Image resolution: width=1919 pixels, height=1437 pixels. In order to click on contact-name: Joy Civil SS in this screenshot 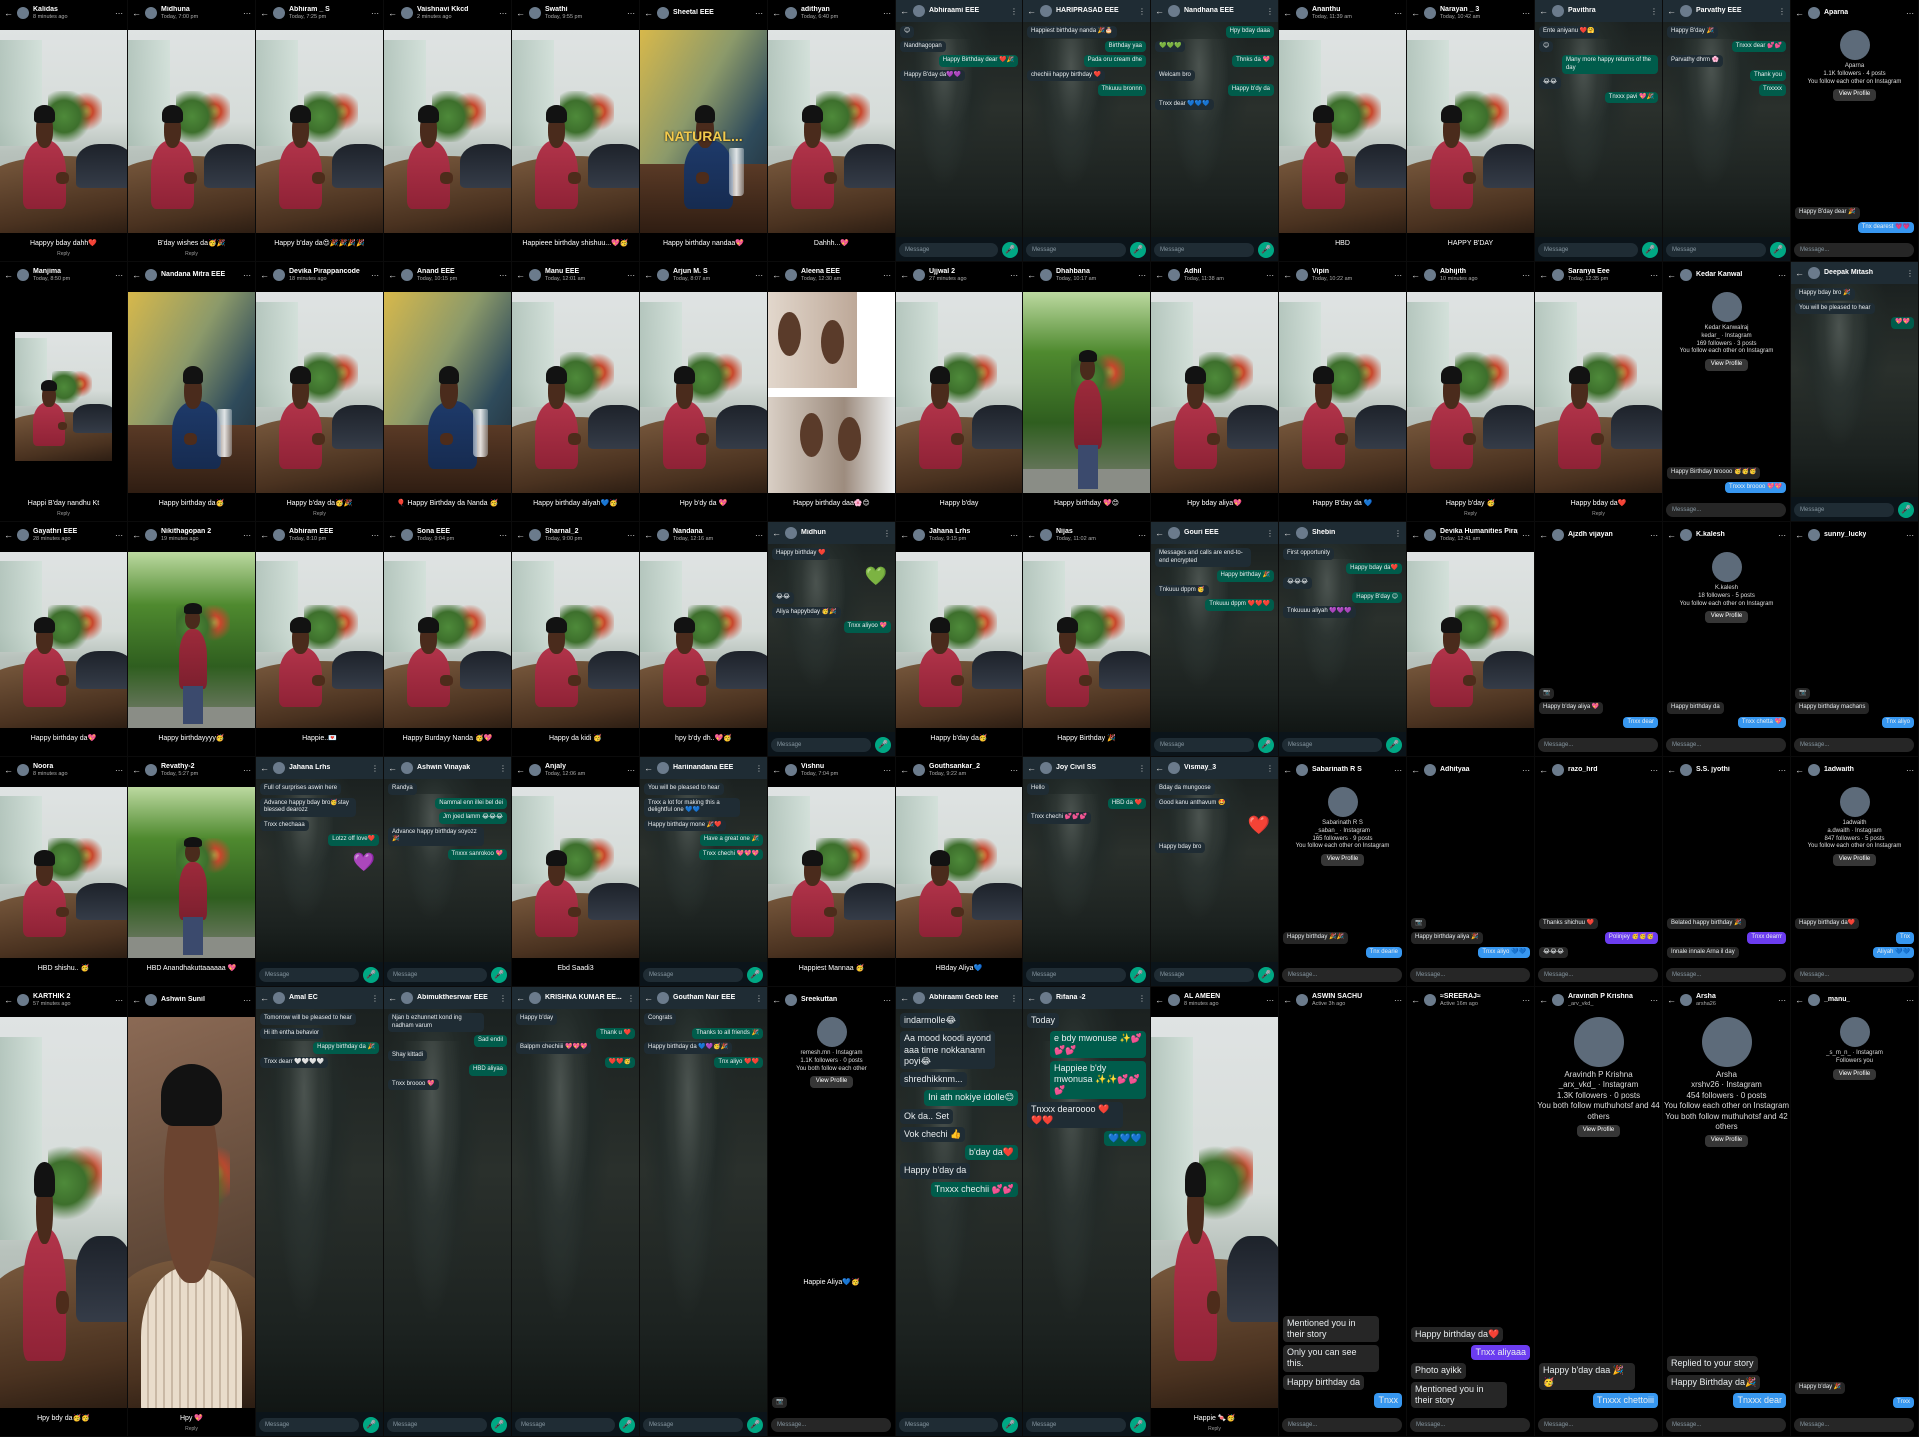, I will do `click(1076, 768)`.